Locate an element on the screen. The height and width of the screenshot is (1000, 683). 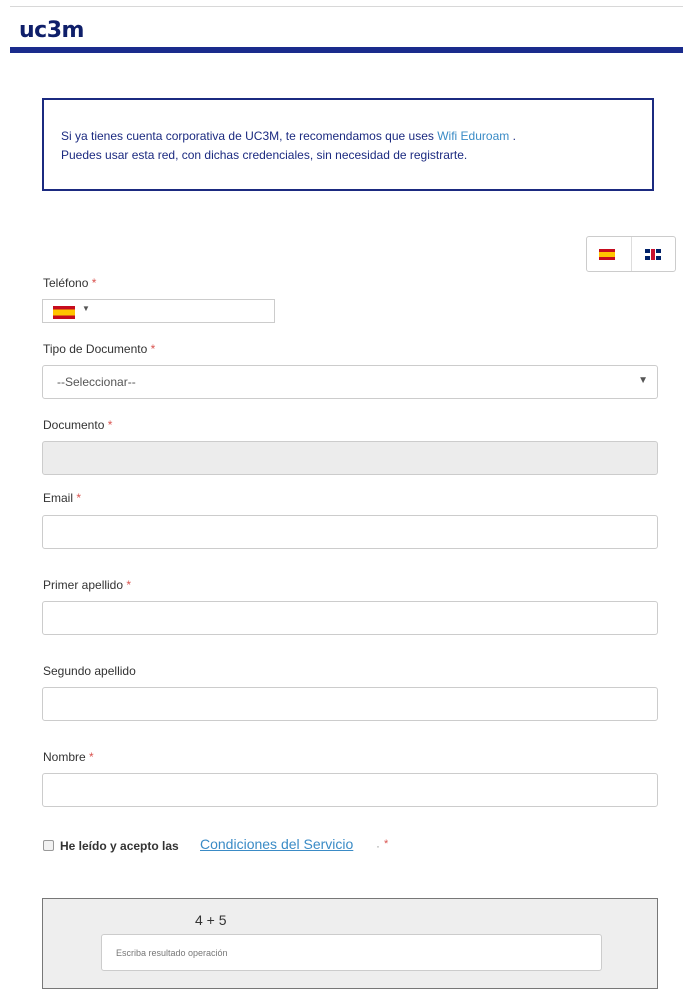
terms-text: He leído y acepto las is located at coordinates (119, 846).